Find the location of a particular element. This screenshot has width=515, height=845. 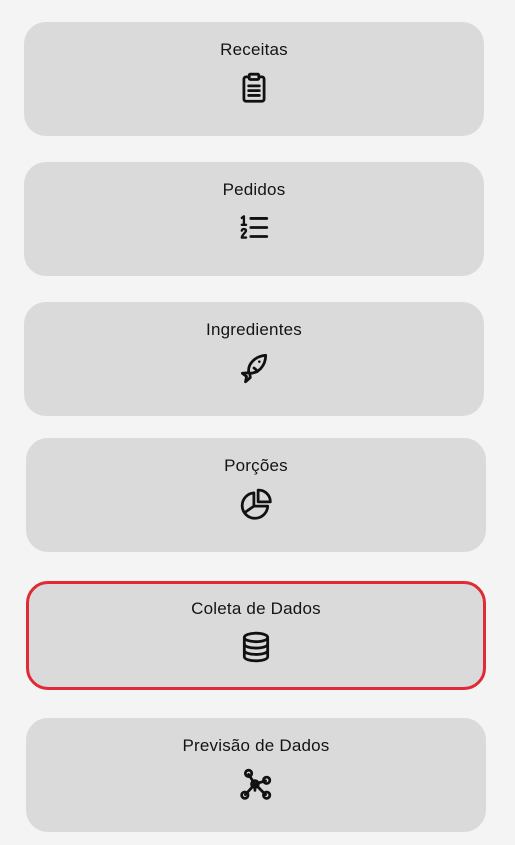

clipboard-icon is located at coordinates (254, 88).